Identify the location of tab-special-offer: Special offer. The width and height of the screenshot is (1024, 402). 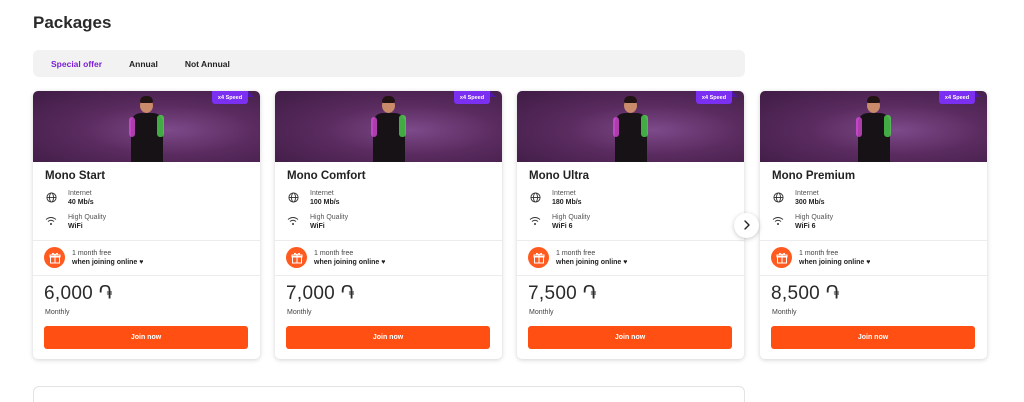
(76, 64).